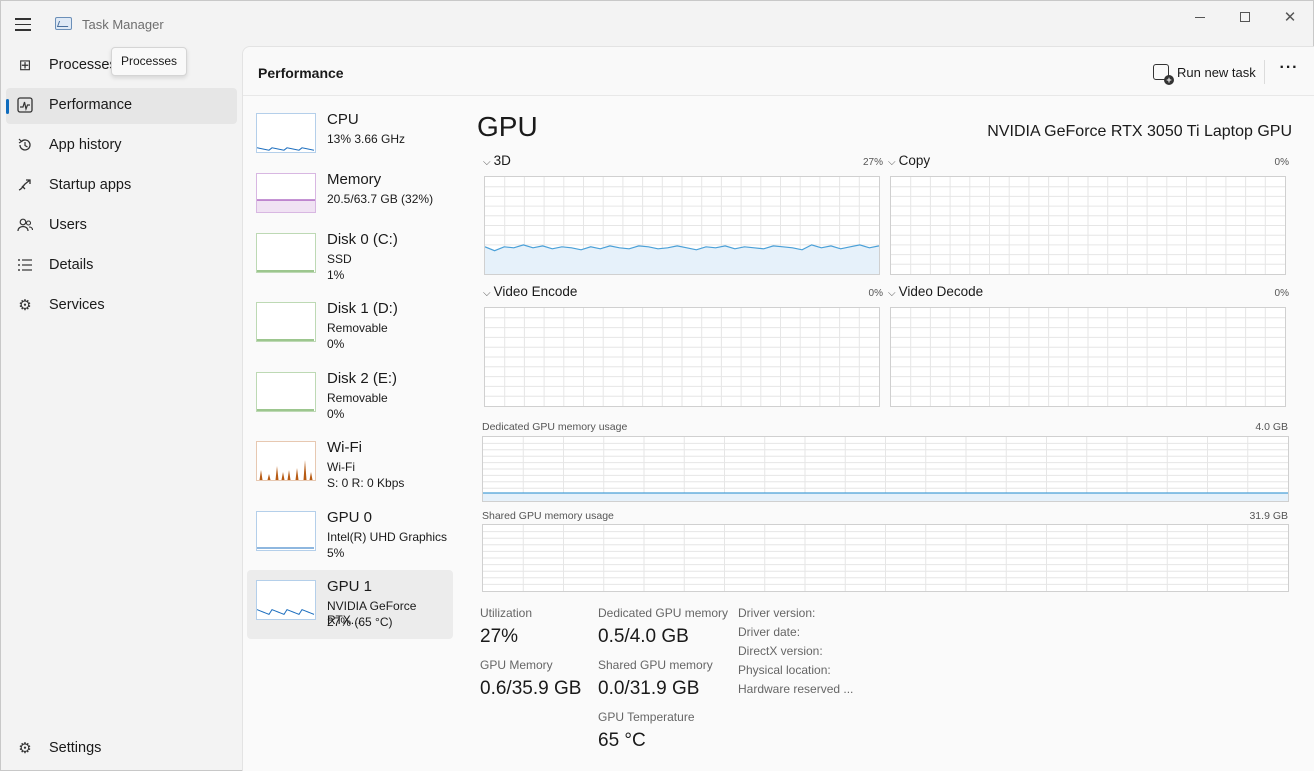 The height and width of the screenshot is (771, 1314). I want to click on gpu-model-name: NVIDIA GeForce RTX 3050 Ti Laptop GPU, so click(1139, 131).